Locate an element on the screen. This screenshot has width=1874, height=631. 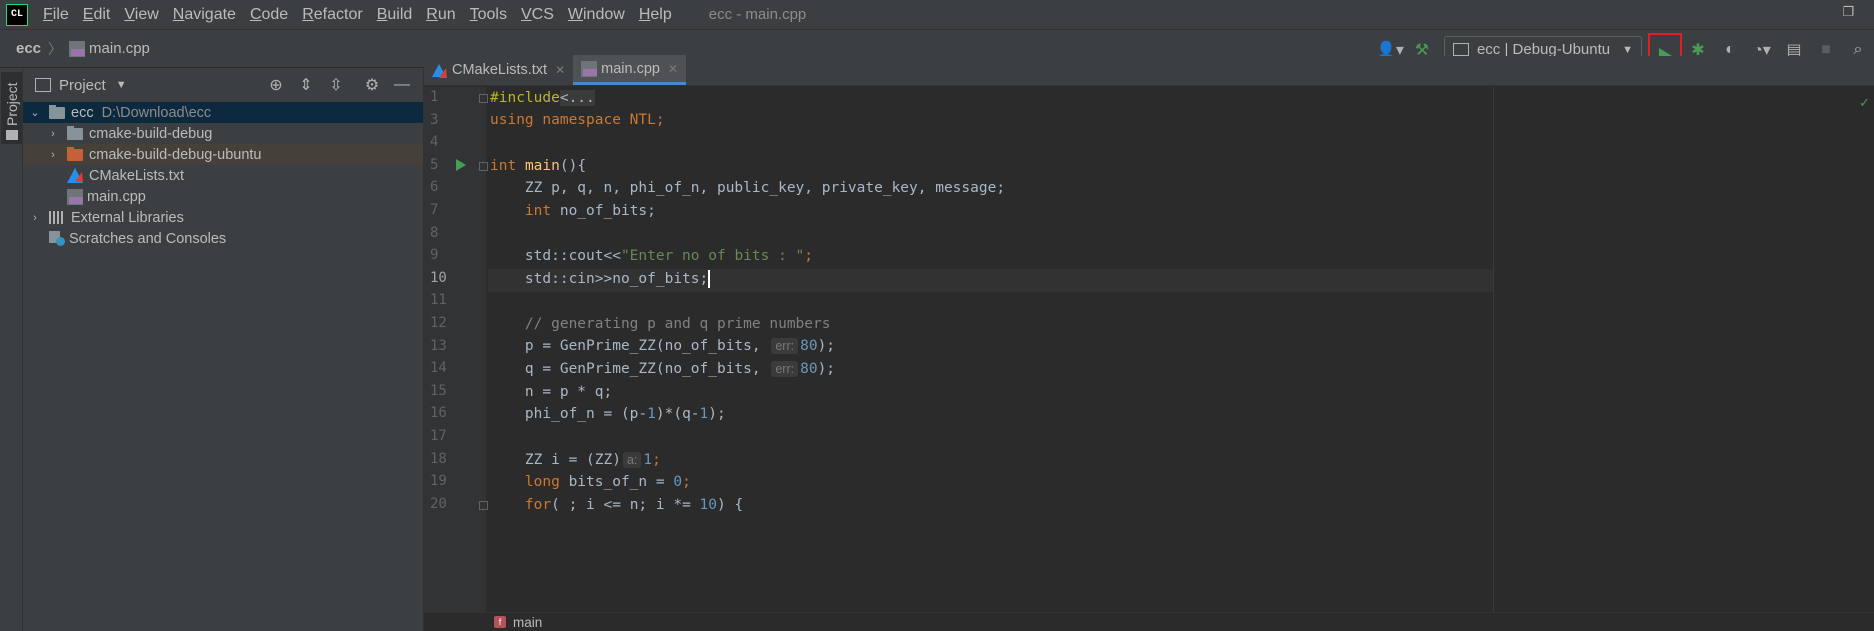
tree-item-external-libraries: › External Libraries is located at coordinates (223, 217).